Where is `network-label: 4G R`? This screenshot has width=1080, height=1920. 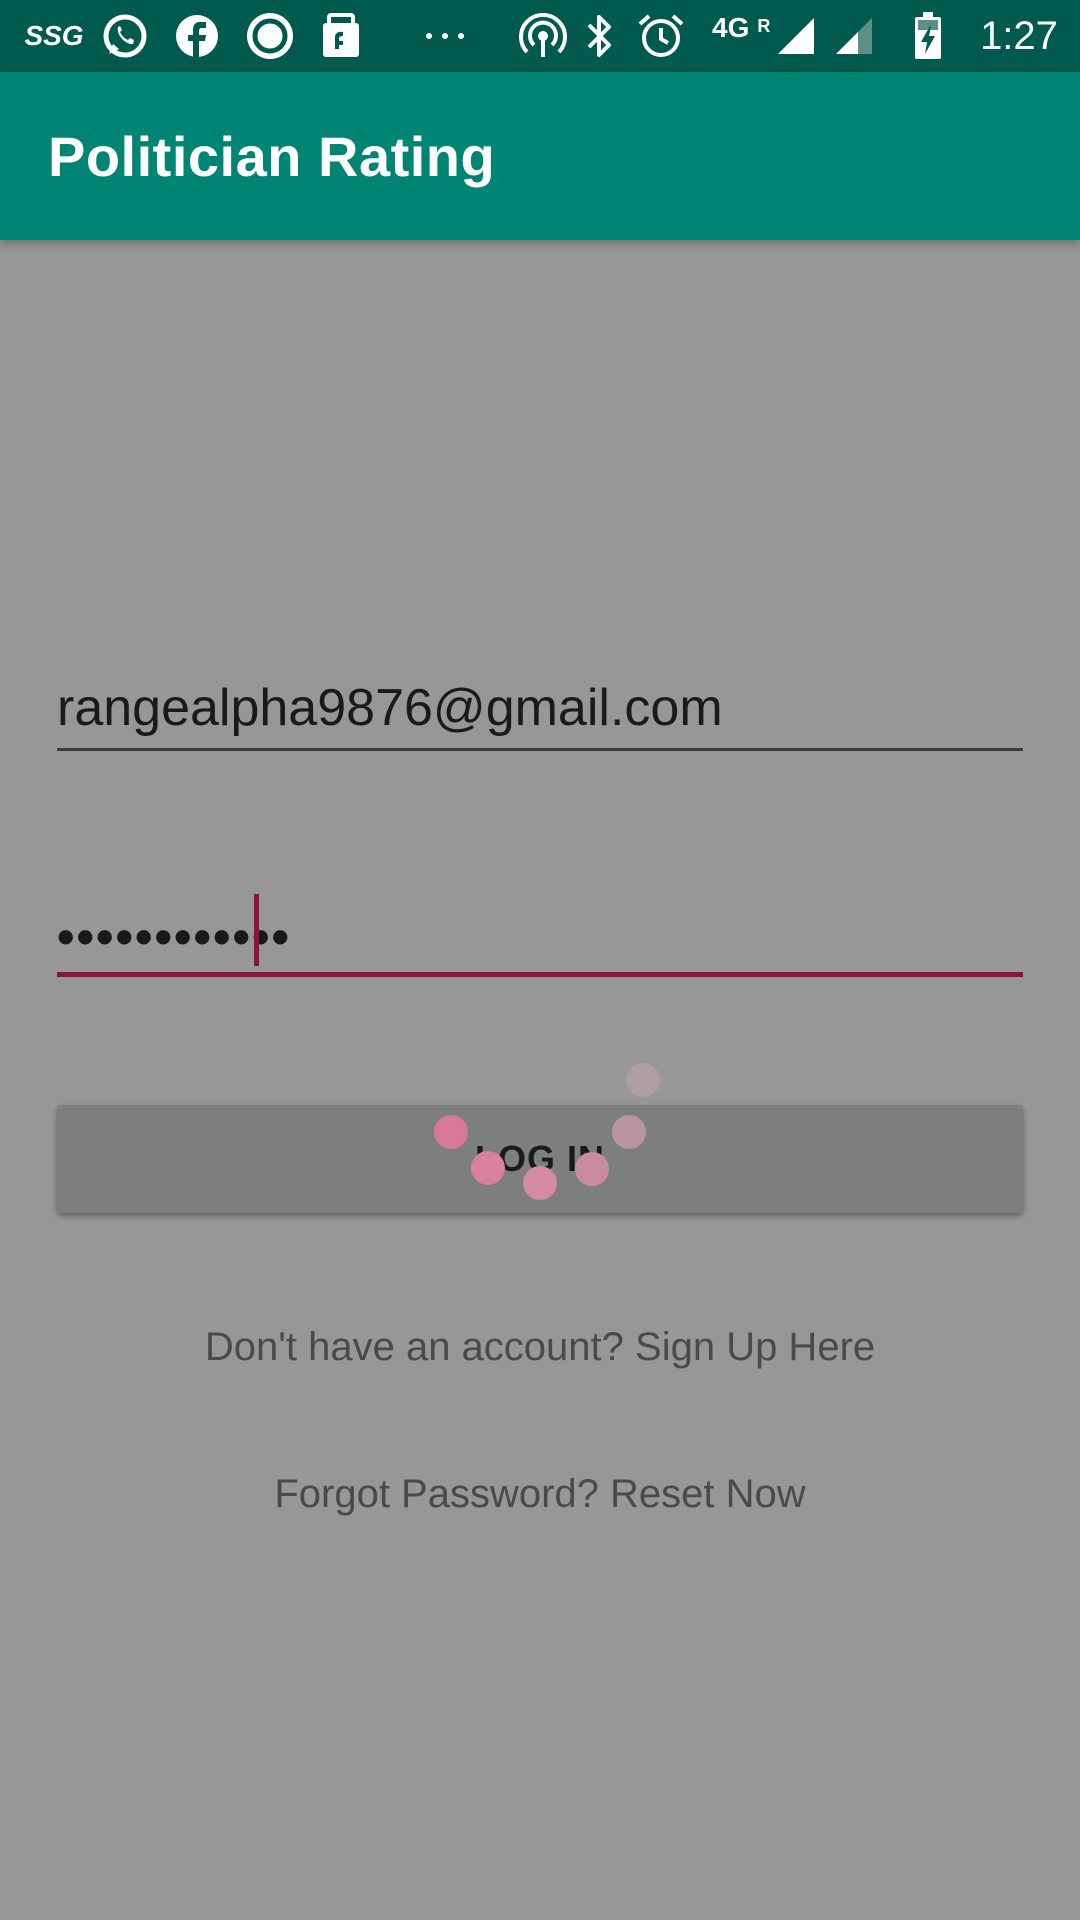 network-label: 4G R is located at coordinates (741, 36).